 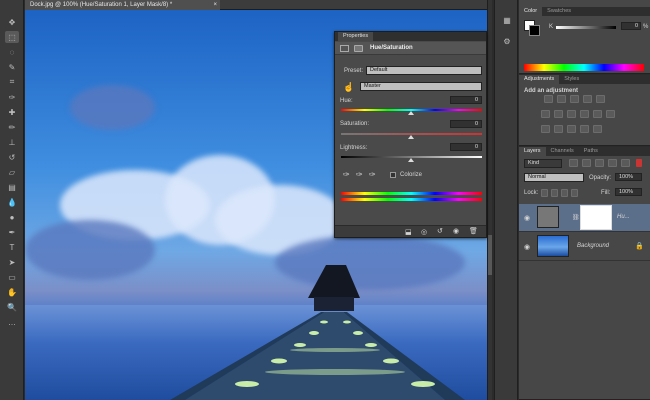 I want to click on pen-tool-icon: ✒, so click(x=12, y=232).